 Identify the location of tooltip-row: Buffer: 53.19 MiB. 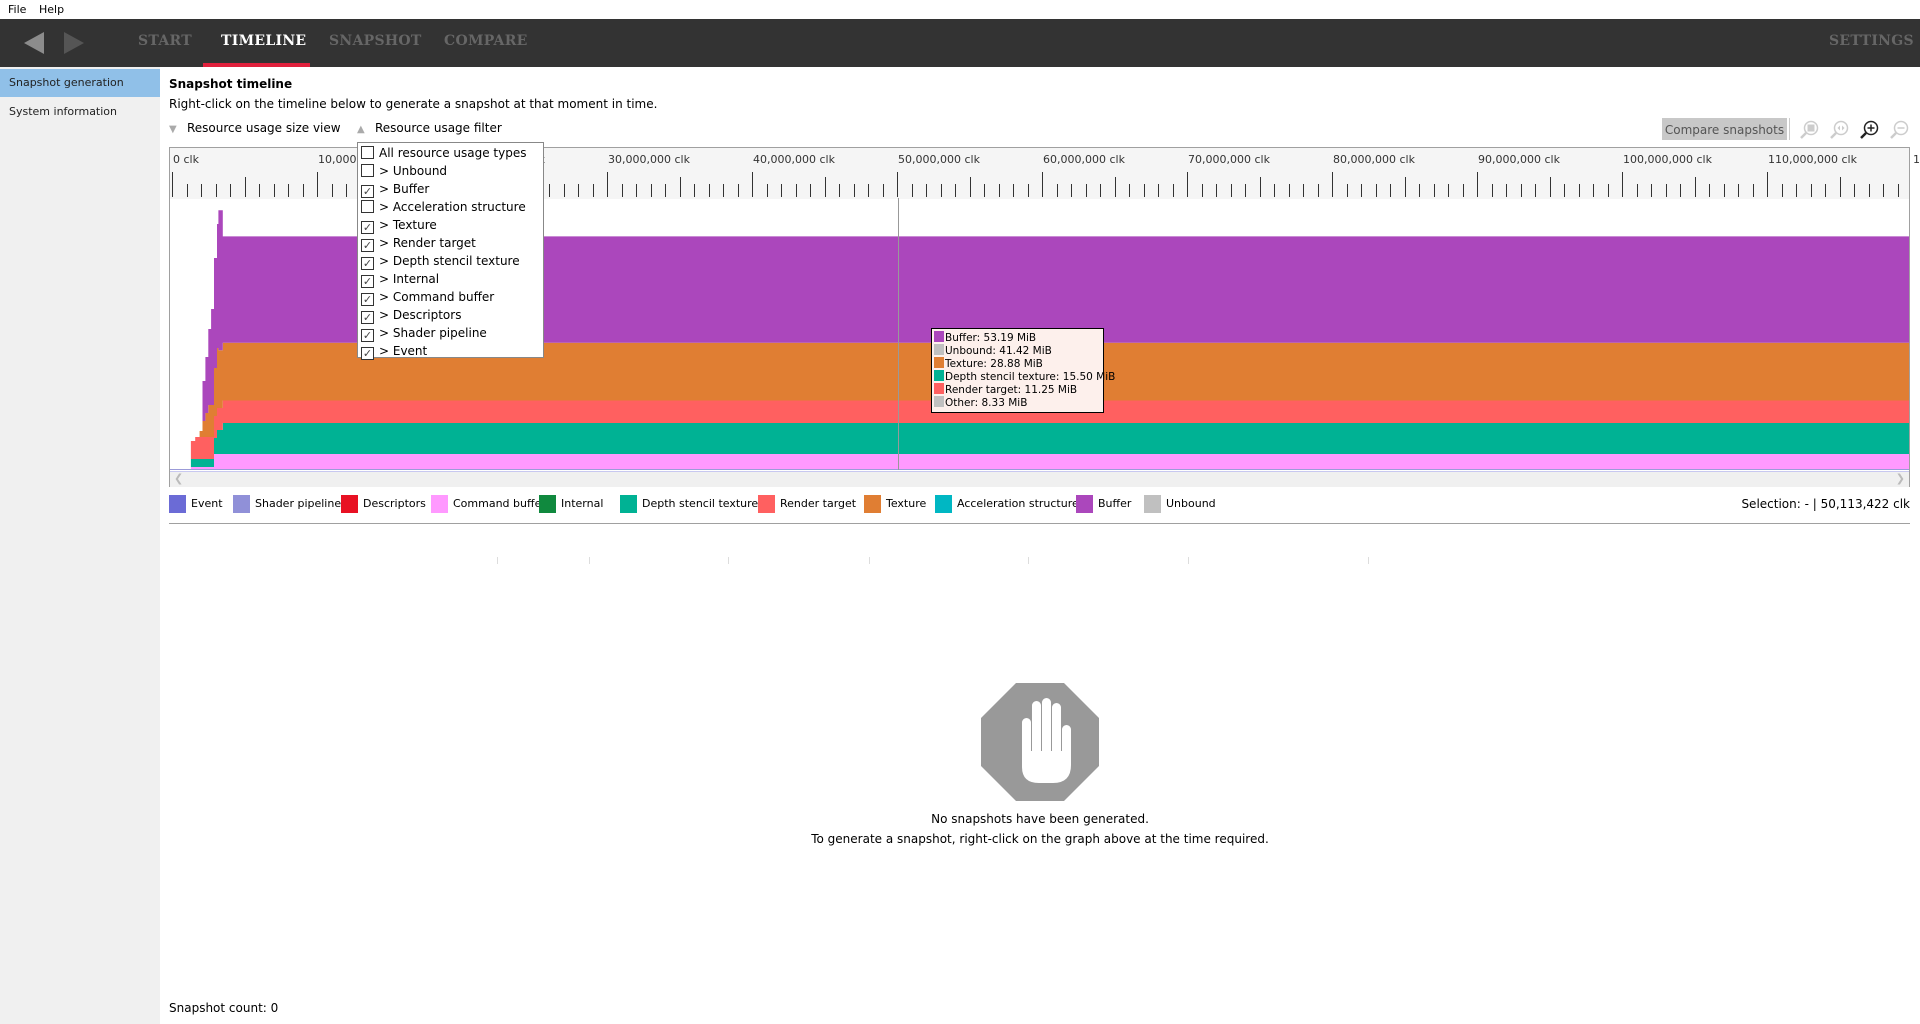
(1017, 337).